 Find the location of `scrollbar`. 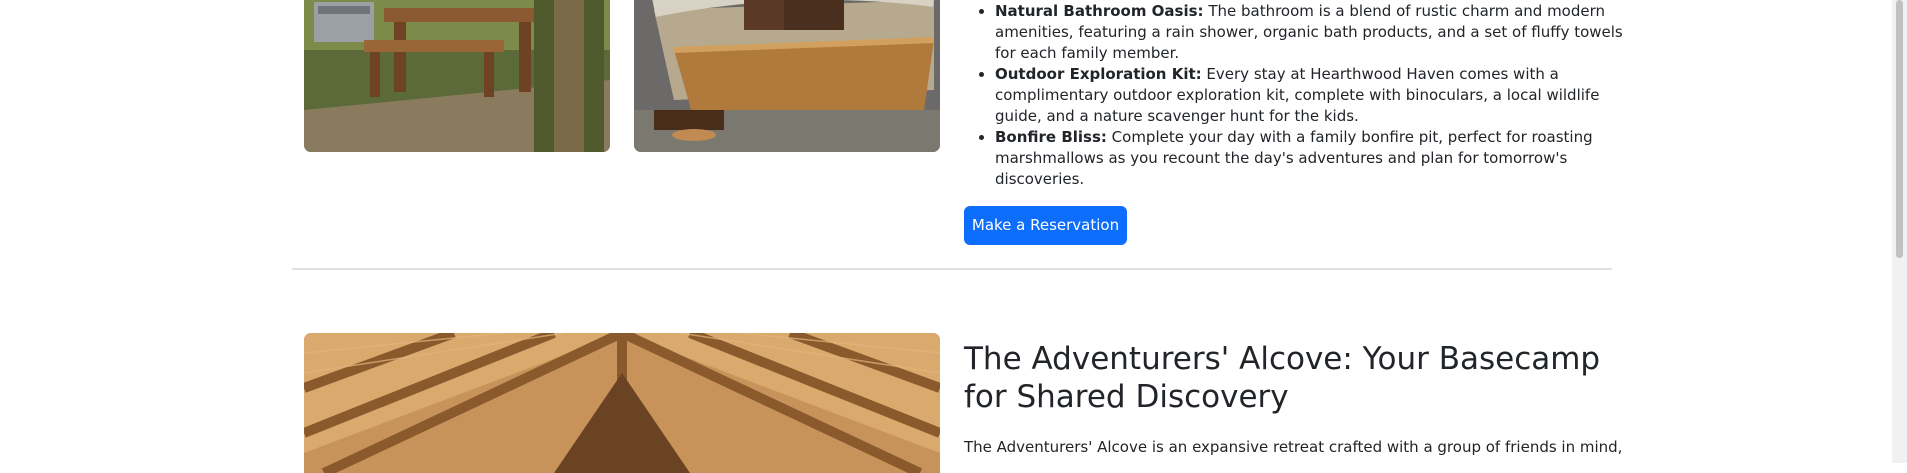

scrollbar is located at coordinates (1899, 231).